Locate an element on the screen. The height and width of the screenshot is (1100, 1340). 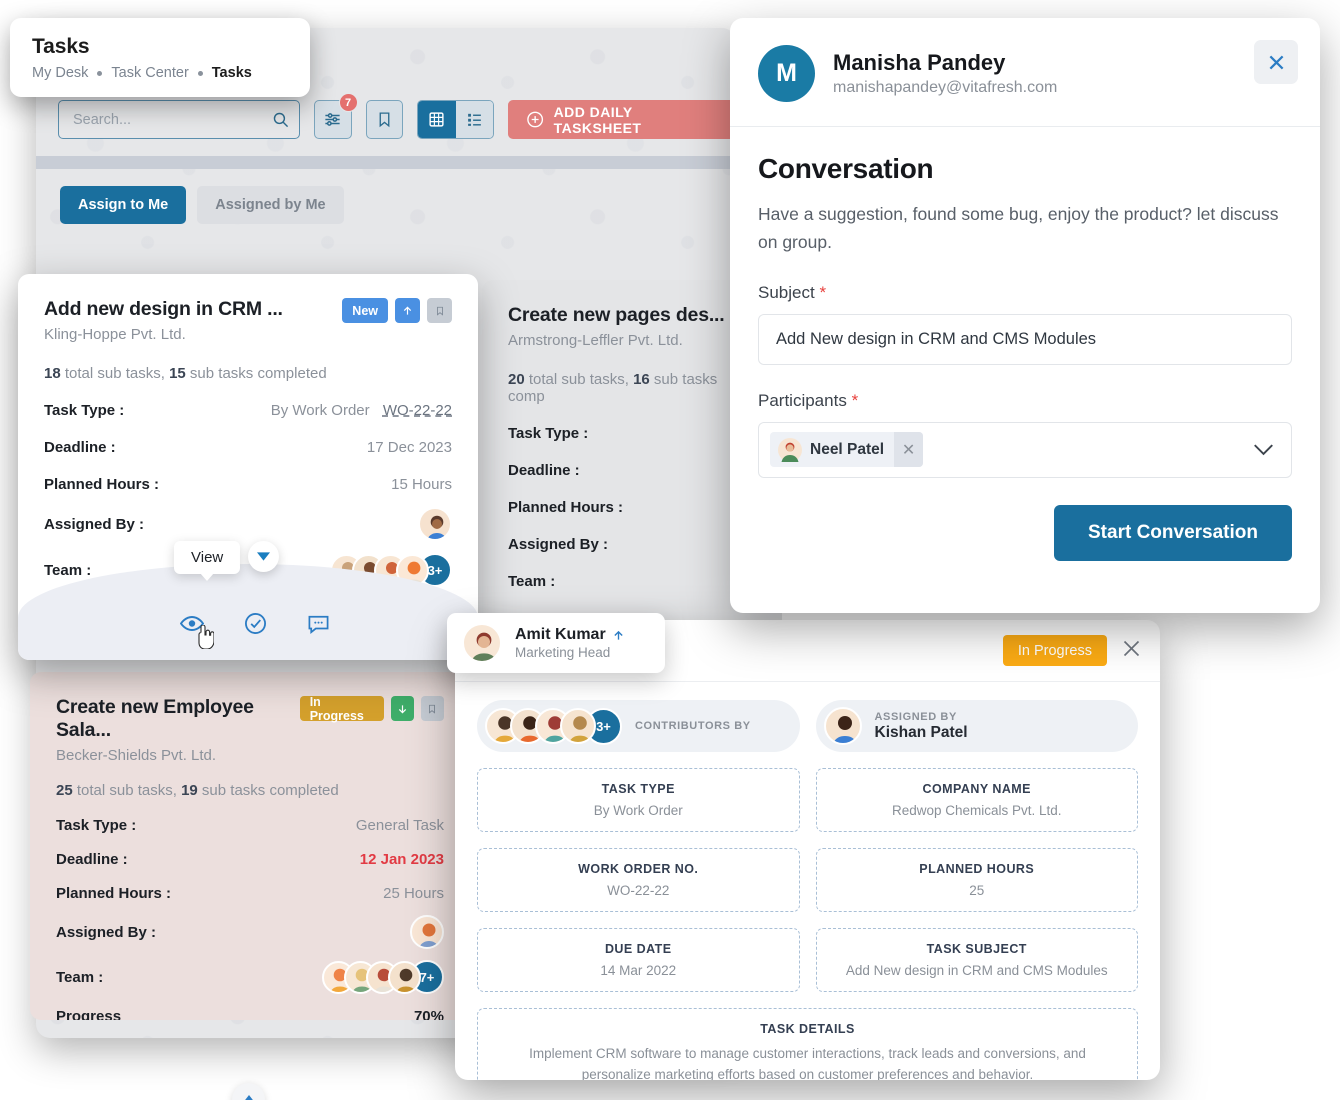
card1-label-assigned-by: Assigned By : is located at coordinates (94, 524).